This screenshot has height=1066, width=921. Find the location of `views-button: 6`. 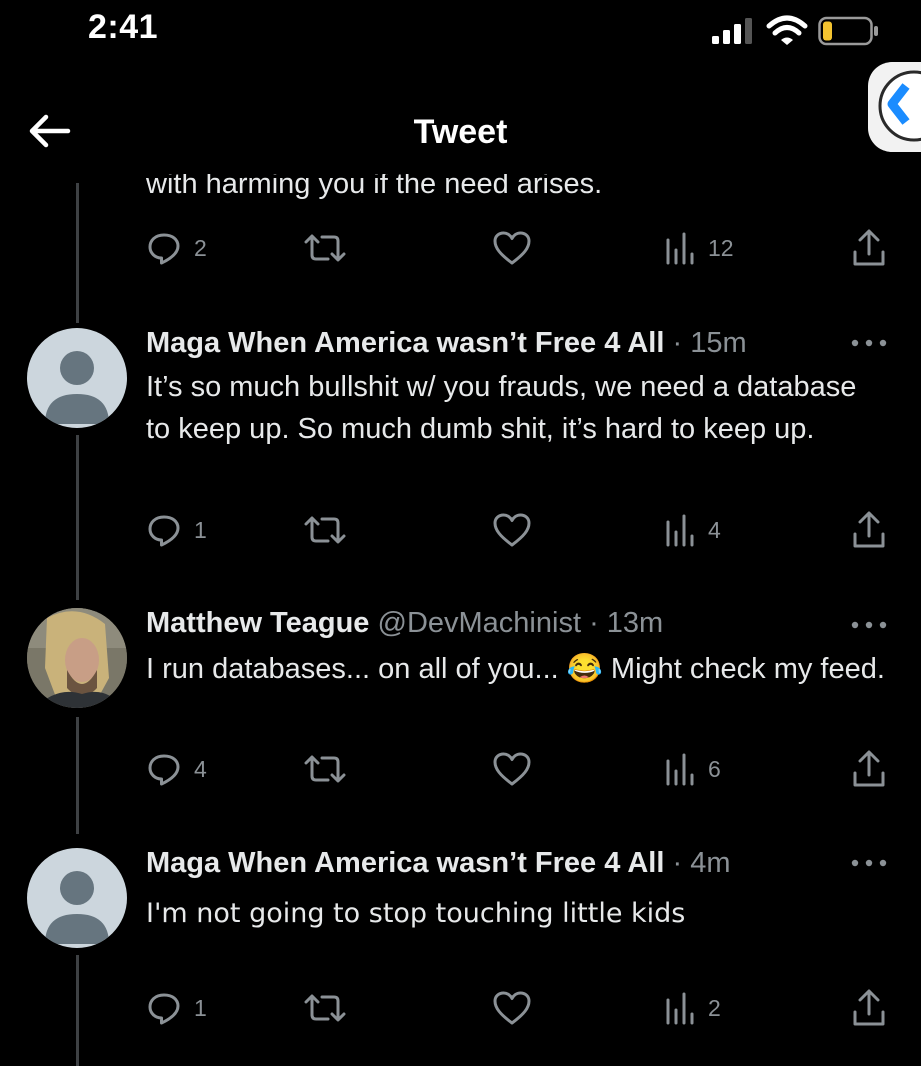

views-button: 6 is located at coordinates (692, 769).